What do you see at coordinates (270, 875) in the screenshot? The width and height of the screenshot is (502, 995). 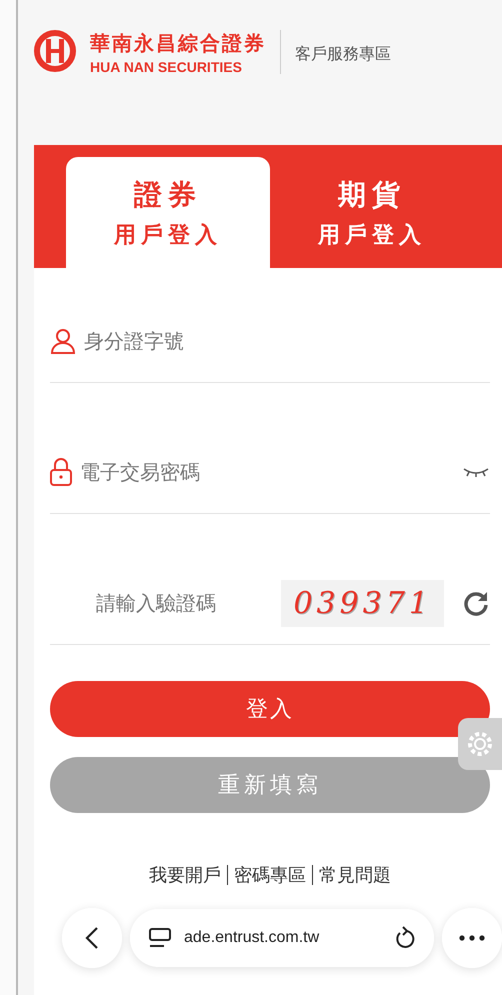 I see `footer-link: 密碼專區` at bounding box center [270, 875].